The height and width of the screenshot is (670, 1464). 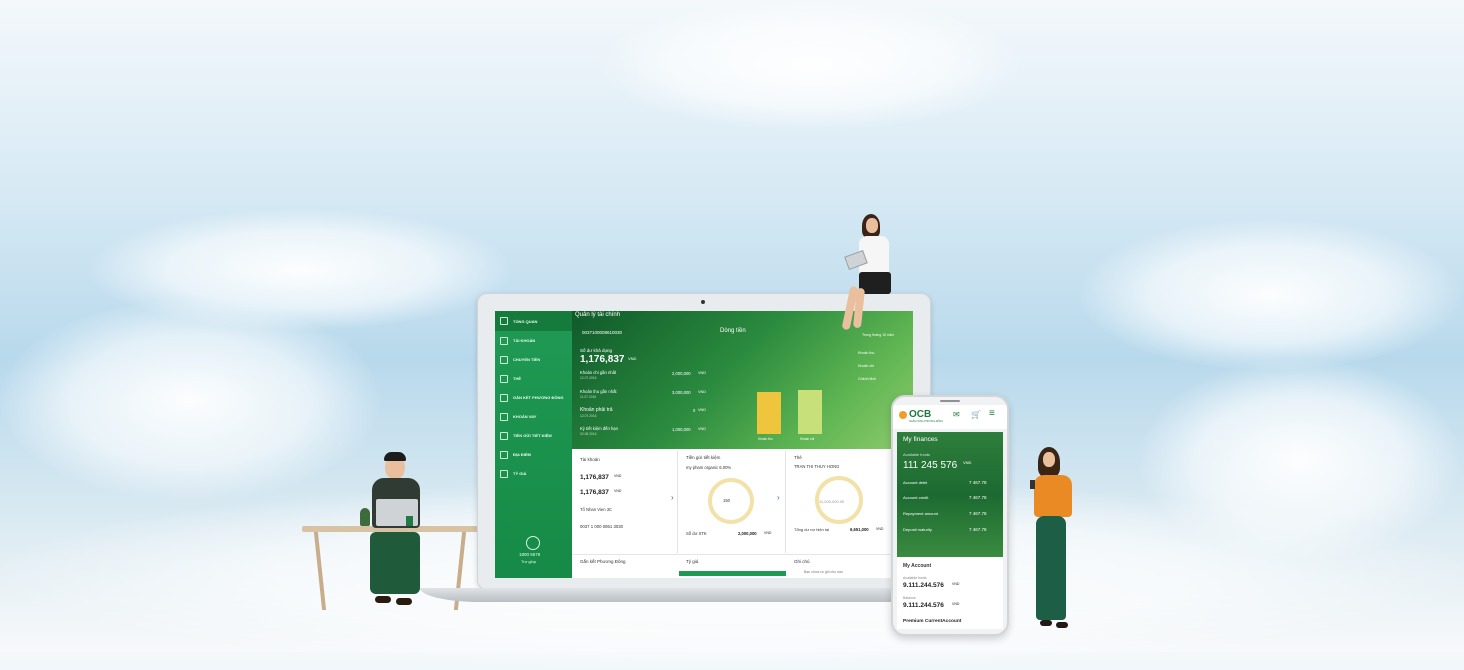 What do you see at coordinates (930, 465) in the screenshot?
I see `balance: 111 245 576` at bounding box center [930, 465].